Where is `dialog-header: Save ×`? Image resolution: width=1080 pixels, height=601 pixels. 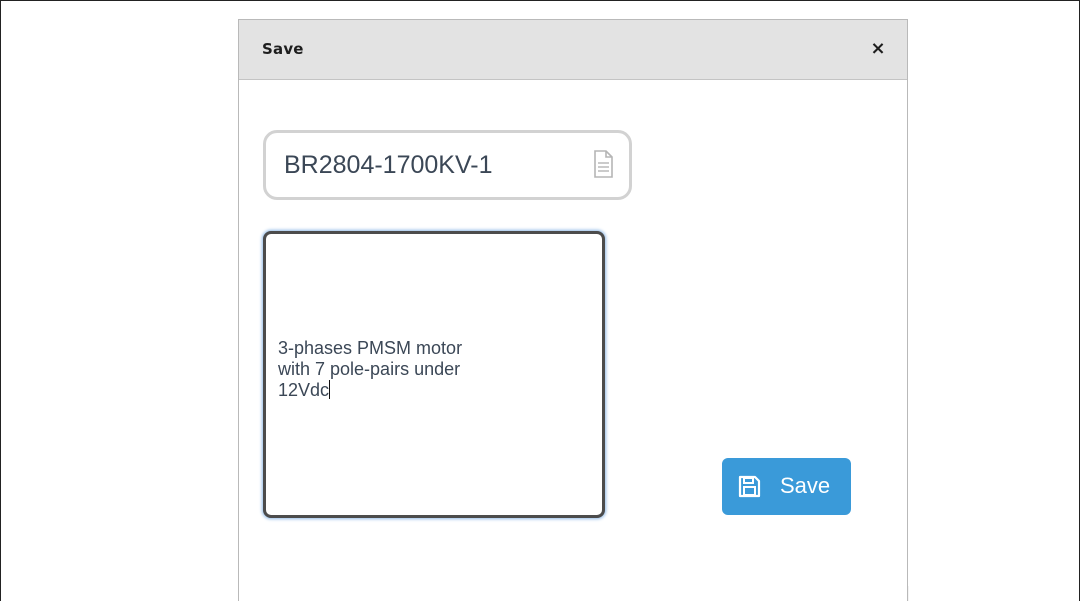 dialog-header: Save × is located at coordinates (573, 50).